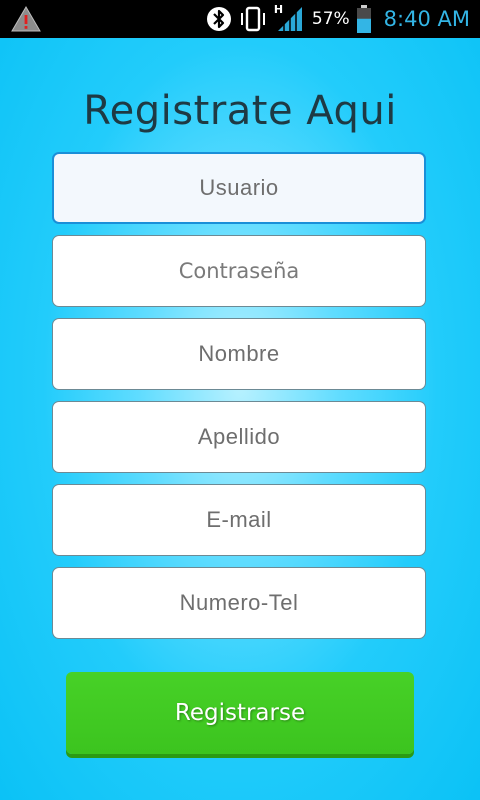  Describe the element at coordinates (330, 19) in the screenshot. I see `battery-percent: 57%` at that location.